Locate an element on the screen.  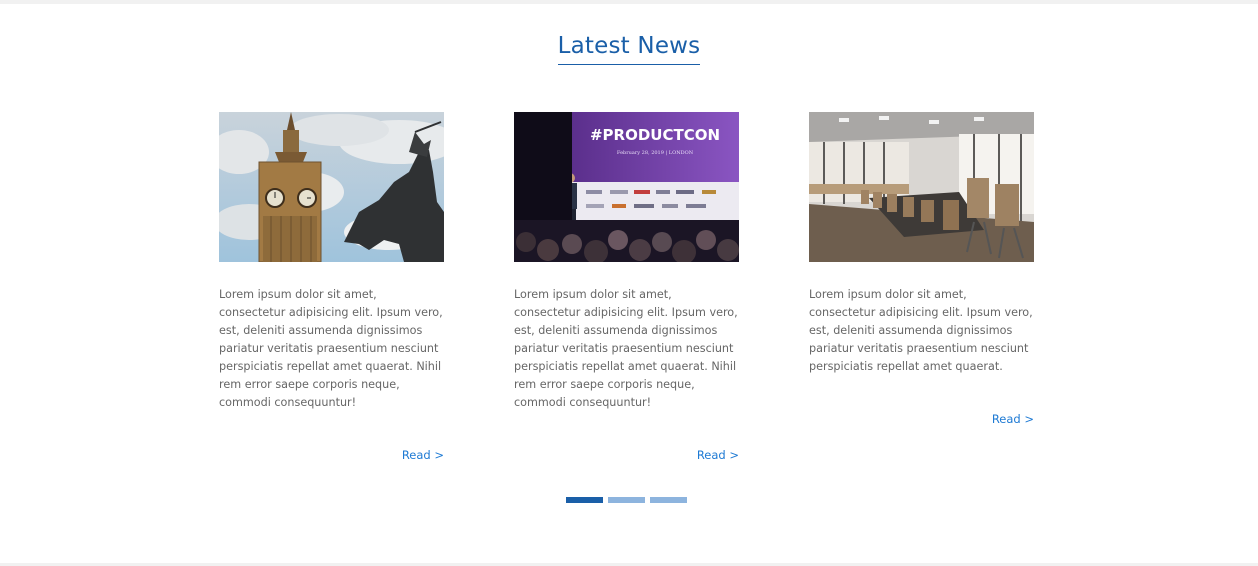
top-divider is located at coordinates (629, 2).